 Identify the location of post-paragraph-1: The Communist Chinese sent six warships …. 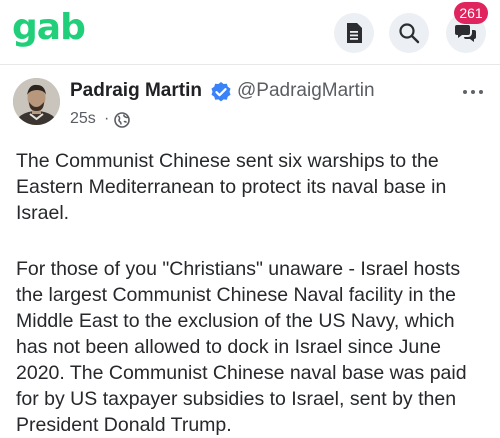
(231, 187).